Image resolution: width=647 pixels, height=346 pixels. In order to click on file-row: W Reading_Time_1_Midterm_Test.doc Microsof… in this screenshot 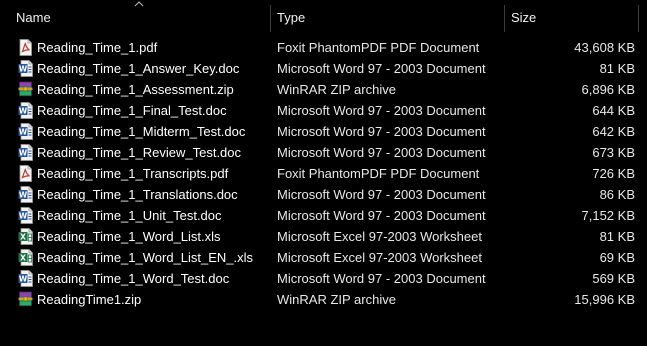, I will do `click(323, 131)`.